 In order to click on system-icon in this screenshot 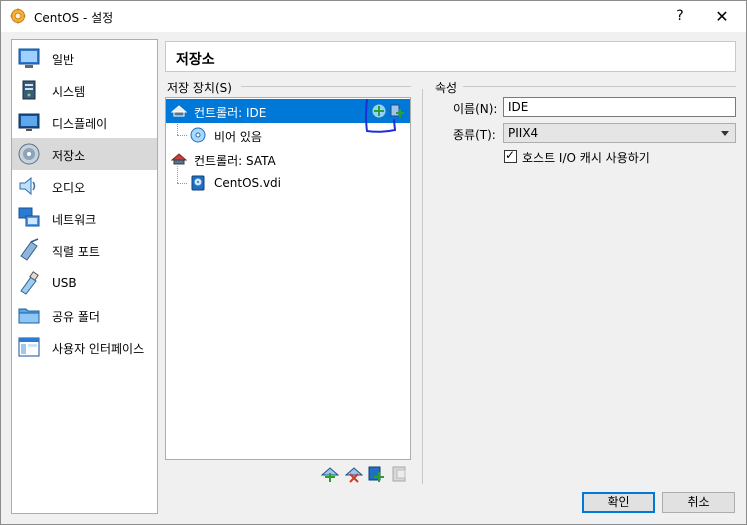, I will do `click(29, 90)`.